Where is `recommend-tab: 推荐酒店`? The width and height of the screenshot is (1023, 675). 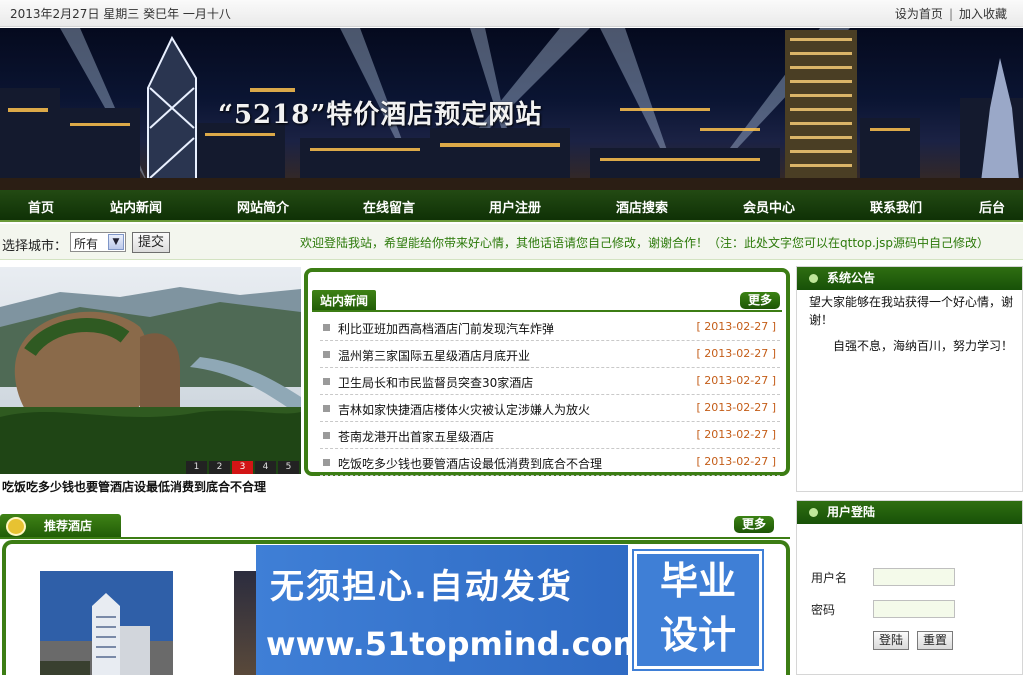
recommend-tab: 推荐酒店 is located at coordinates (60, 526).